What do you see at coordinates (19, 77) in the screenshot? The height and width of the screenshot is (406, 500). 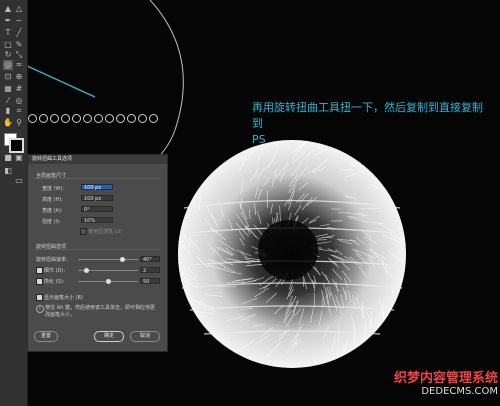 I see `shape-builder-icon: ⊕` at bounding box center [19, 77].